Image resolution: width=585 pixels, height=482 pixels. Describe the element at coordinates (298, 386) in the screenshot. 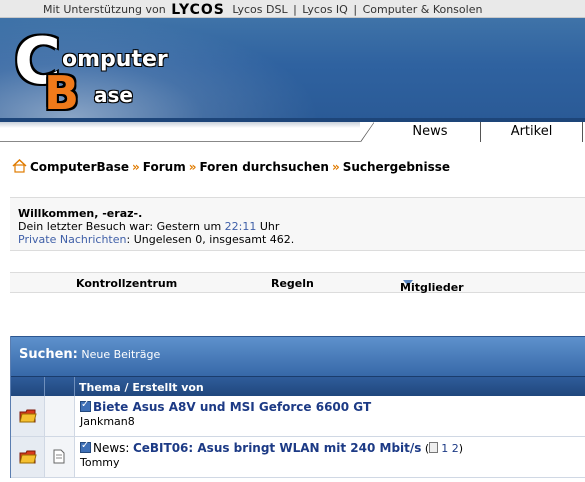

I see `results-column-header: Thema / Erstellt von` at that location.